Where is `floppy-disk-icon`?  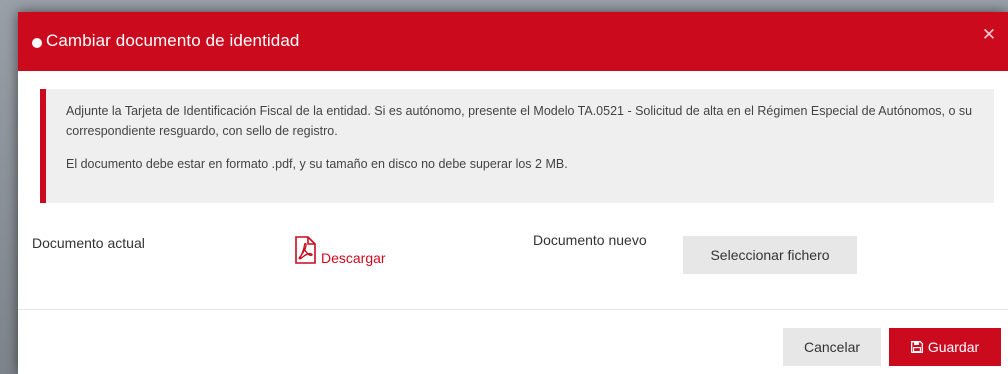
floppy-disk-icon is located at coordinates (916, 347).